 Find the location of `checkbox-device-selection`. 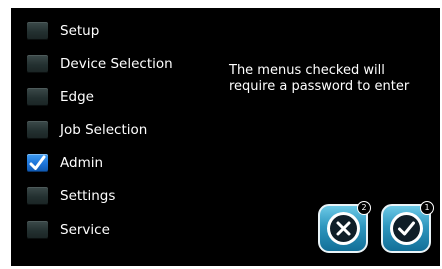

checkbox-device-selection is located at coordinates (37, 64).